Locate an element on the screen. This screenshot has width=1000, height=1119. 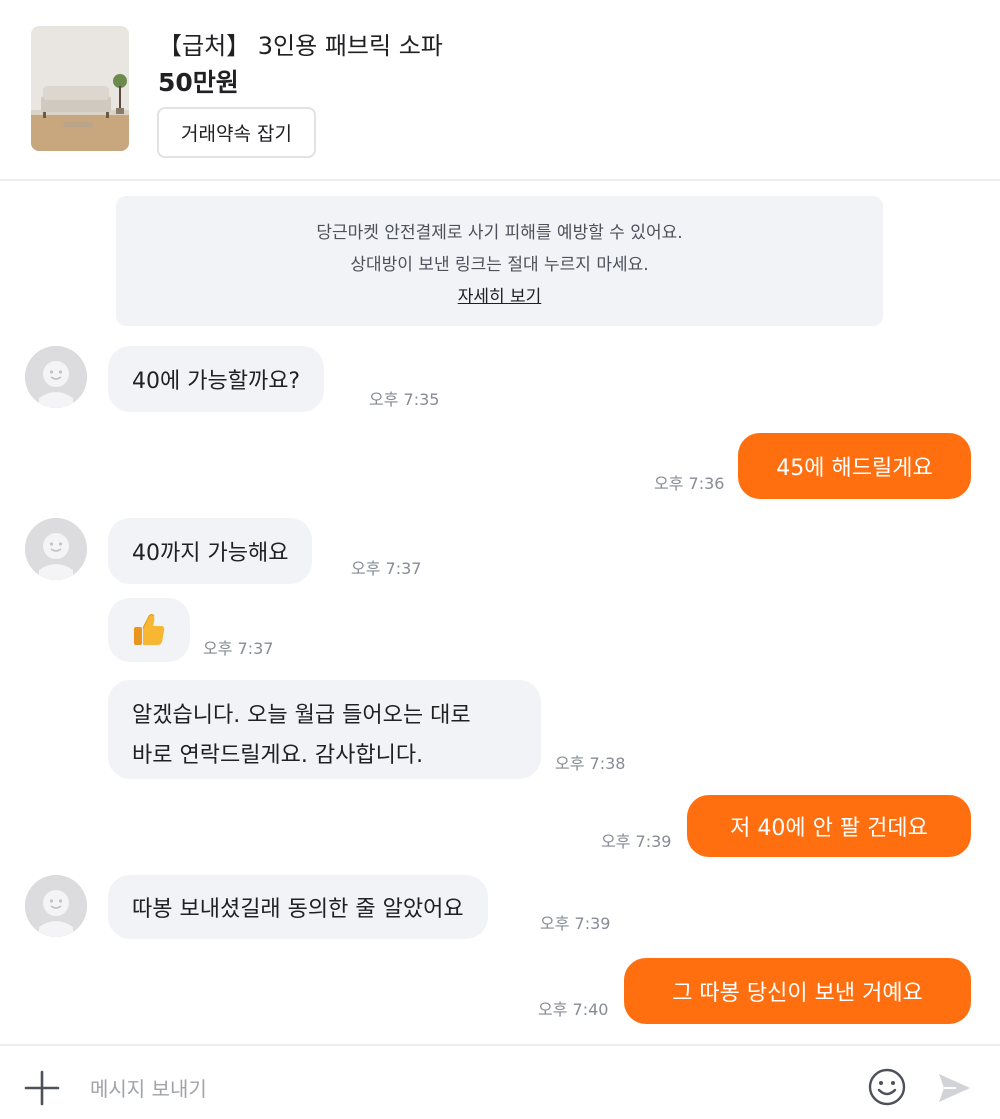
message-bubble-incoming: 따봉 보내셨길래 동의한 줄 알았어요 is located at coordinates (298, 907).